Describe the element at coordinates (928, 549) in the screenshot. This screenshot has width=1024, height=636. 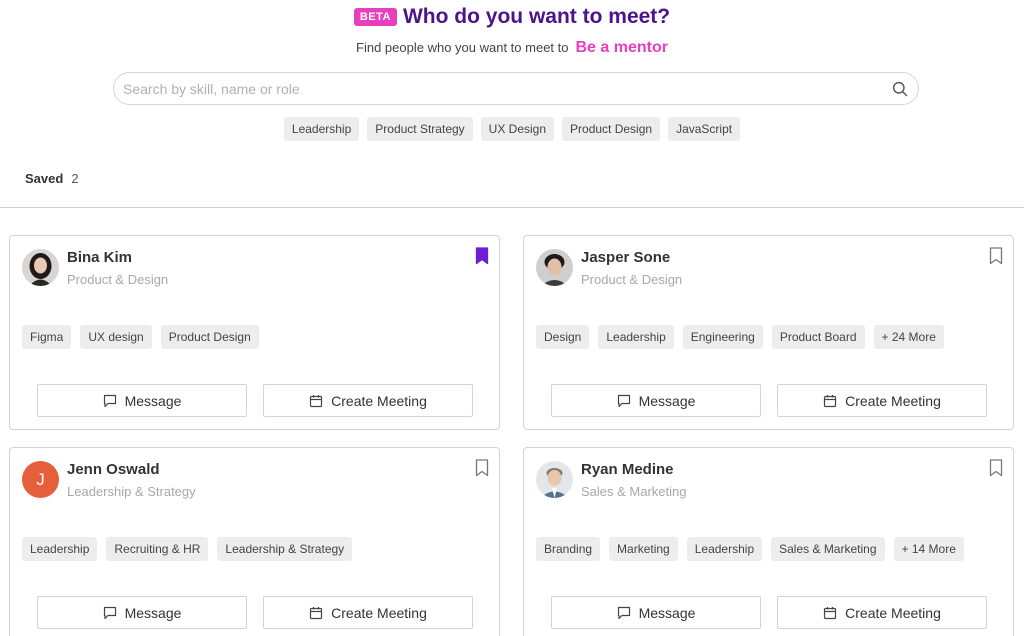
I see `more-skills-tag: + 14 More` at that location.